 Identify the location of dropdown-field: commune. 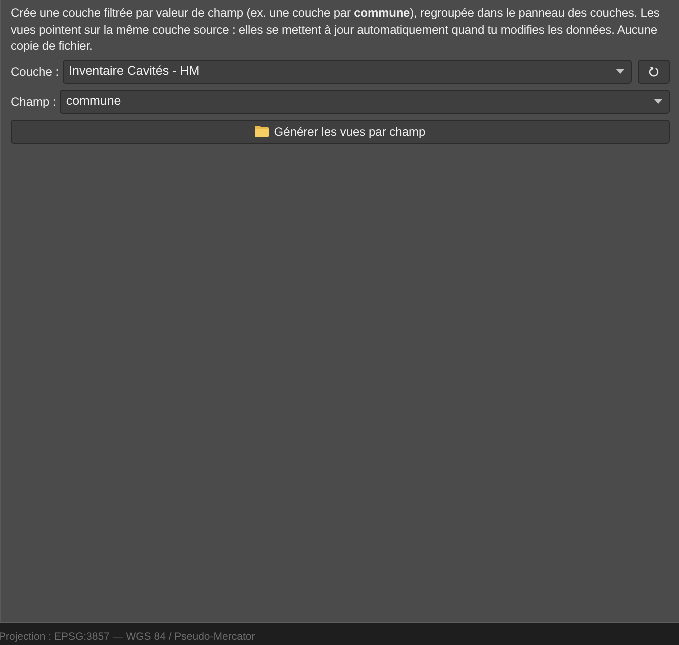
(365, 102).